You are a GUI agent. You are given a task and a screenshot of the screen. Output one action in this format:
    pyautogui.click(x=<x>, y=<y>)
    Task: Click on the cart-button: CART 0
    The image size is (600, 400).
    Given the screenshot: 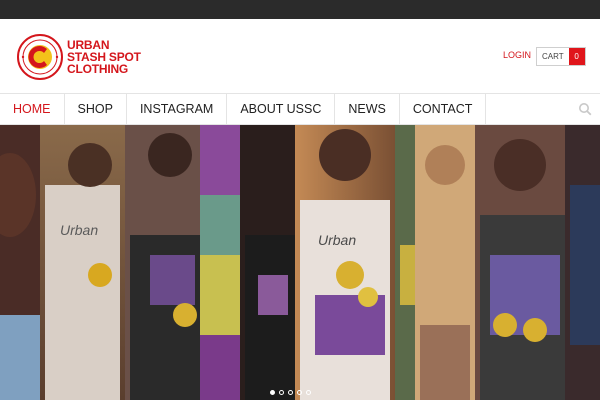 What is the action you would take?
    pyautogui.click(x=561, y=56)
    